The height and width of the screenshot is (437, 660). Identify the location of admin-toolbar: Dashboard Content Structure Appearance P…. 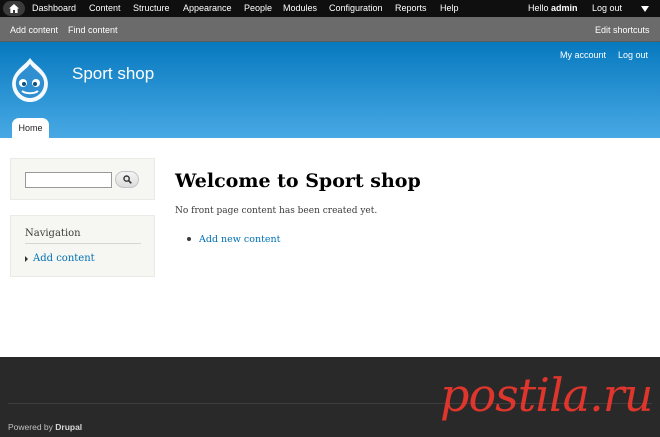
(330, 8).